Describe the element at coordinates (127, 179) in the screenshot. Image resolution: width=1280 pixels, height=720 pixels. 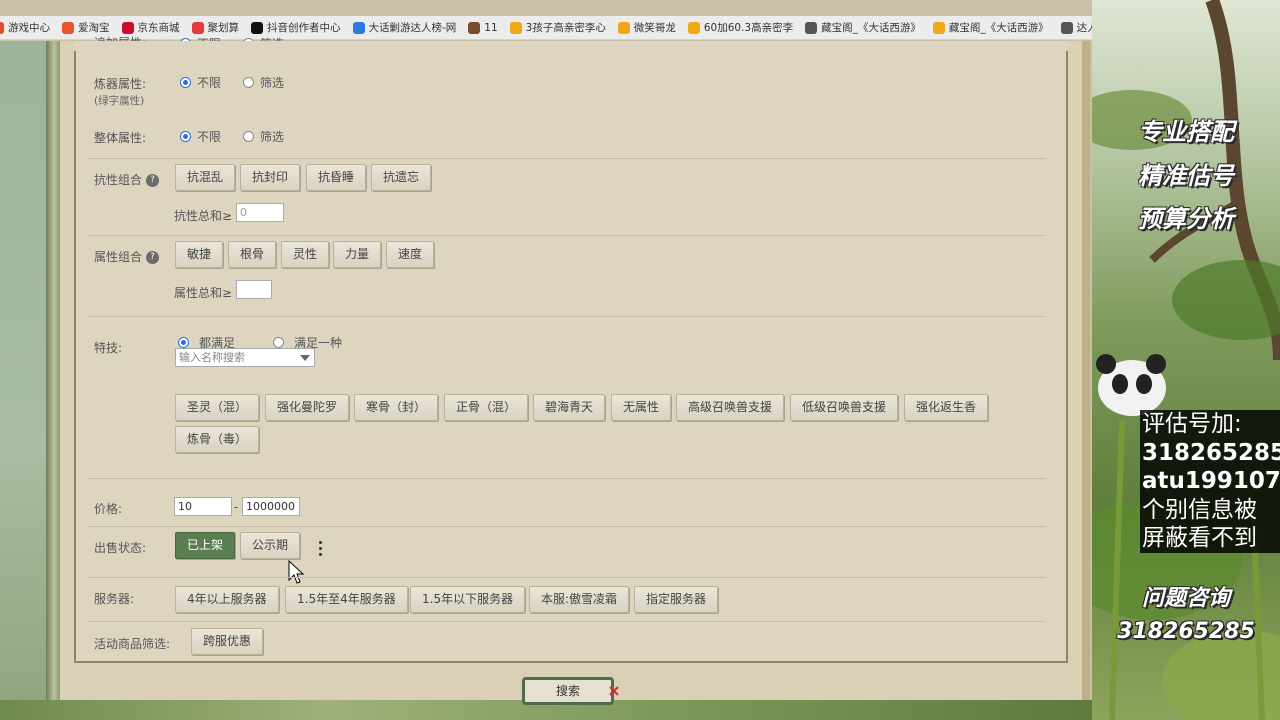
I see `resist-combo-label: 抗性组合?` at that location.